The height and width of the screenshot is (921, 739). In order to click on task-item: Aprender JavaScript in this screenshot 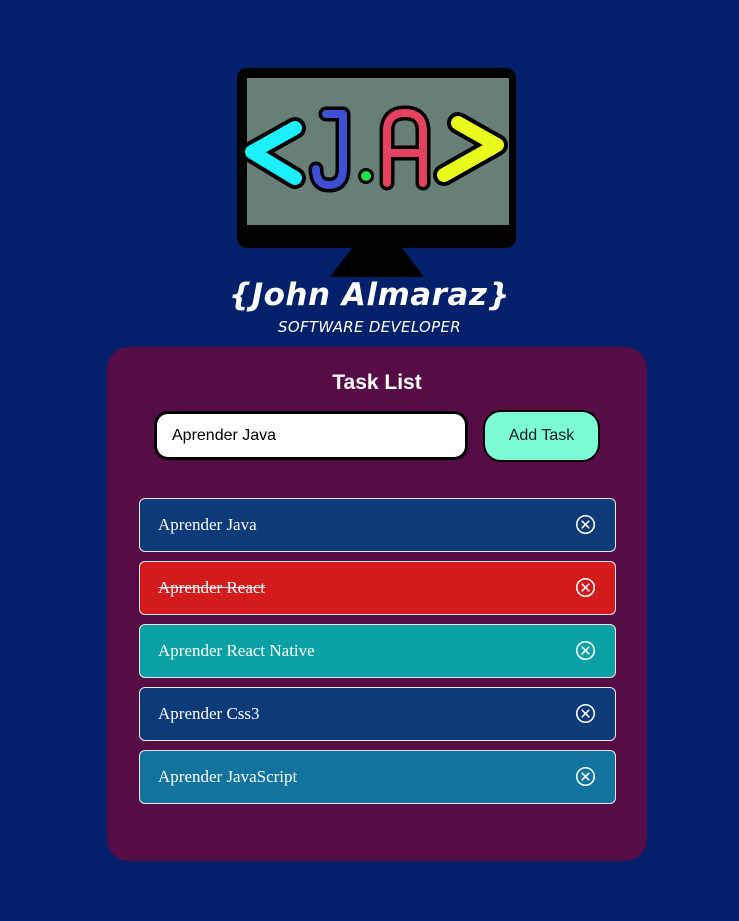, I will do `click(377, 777)`.